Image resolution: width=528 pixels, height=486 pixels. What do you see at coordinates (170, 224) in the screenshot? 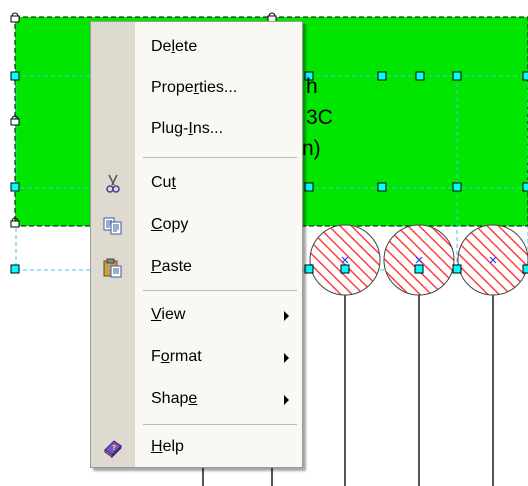
I see `menu-item-label: Copy` at bounding box center [170, 224].